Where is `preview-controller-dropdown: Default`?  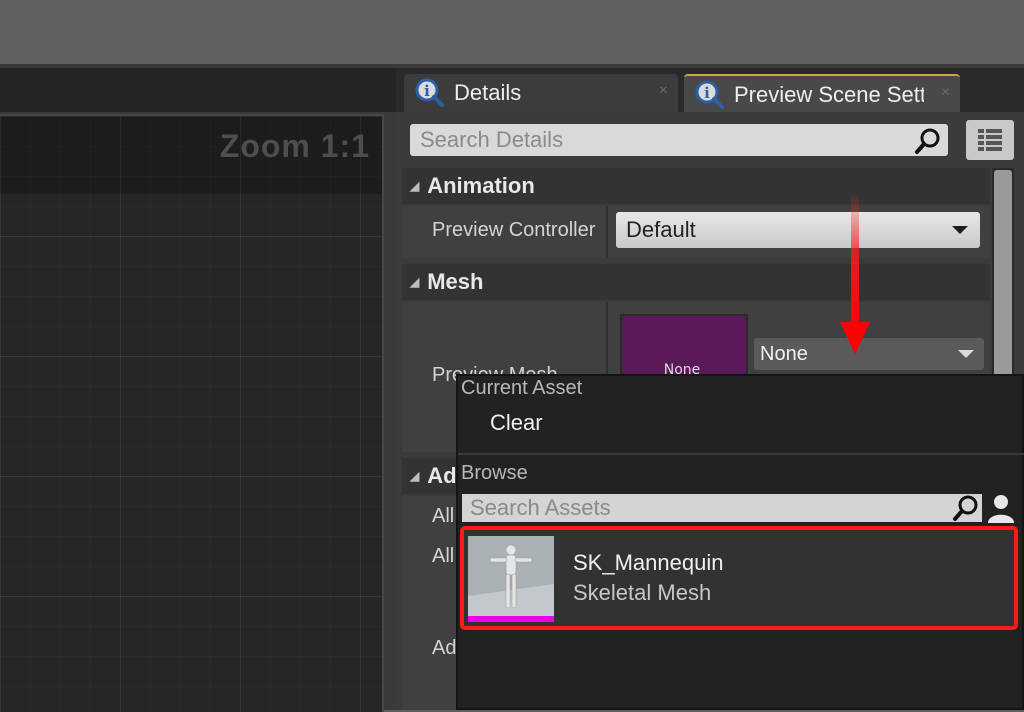
preview-controller-dropdown: Default is located at coordinates (798, 230).